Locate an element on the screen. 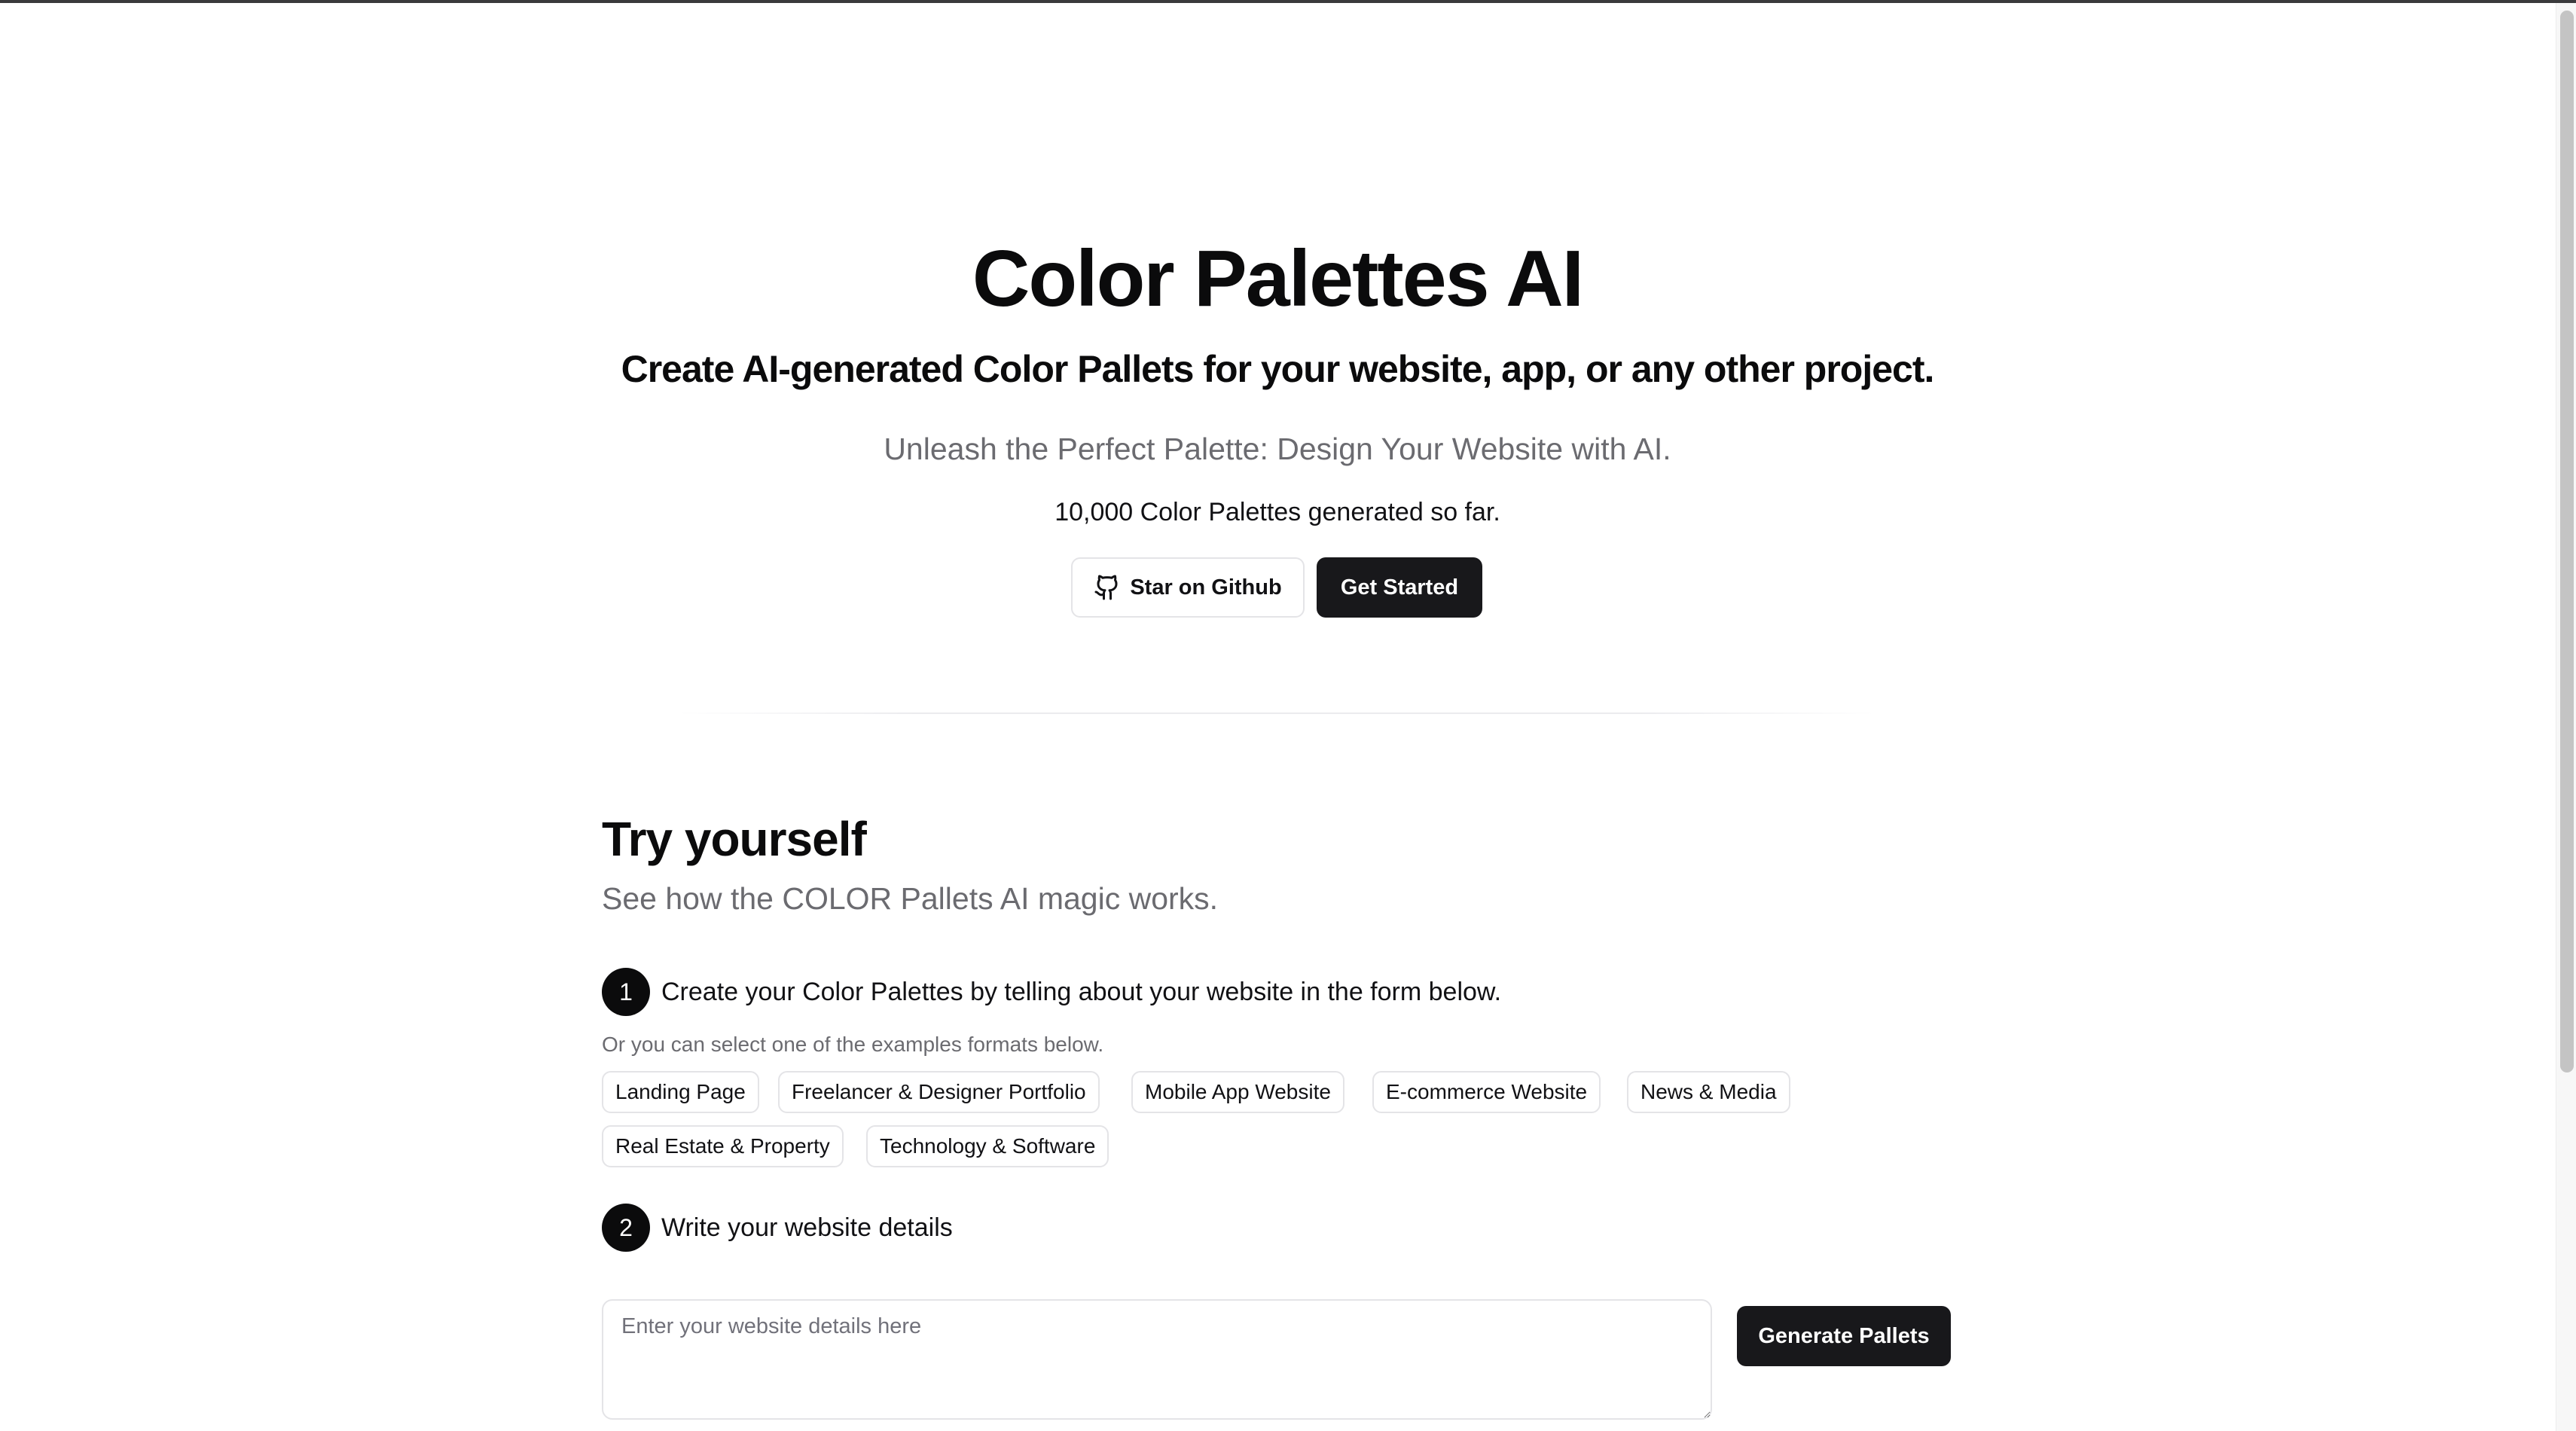  vertical-scrollbar is located at coordinates (2566, 717).